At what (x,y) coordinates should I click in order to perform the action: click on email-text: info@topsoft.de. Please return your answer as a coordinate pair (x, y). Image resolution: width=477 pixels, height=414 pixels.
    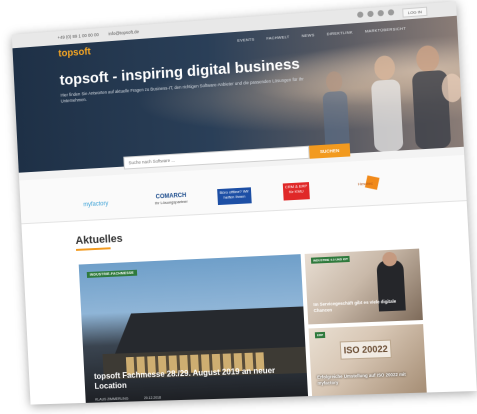
    Looking at the image, I should click on (123, 32).